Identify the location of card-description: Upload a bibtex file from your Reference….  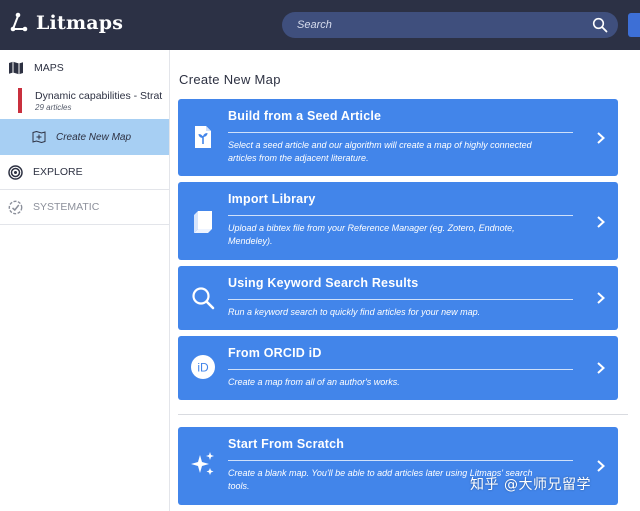
(371, 234).